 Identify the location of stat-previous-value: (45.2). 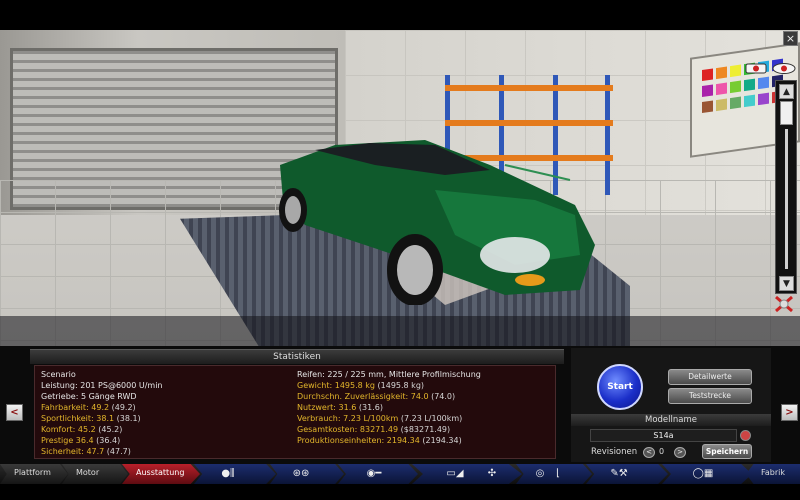
(109, 429).